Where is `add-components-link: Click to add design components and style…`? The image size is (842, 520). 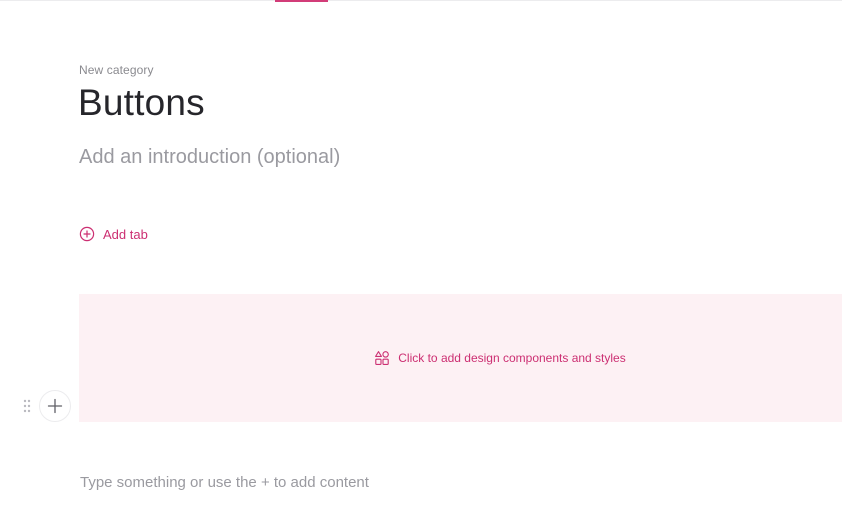 add-components-link: Click to add design components and style… is located at coordinates (500, 358).